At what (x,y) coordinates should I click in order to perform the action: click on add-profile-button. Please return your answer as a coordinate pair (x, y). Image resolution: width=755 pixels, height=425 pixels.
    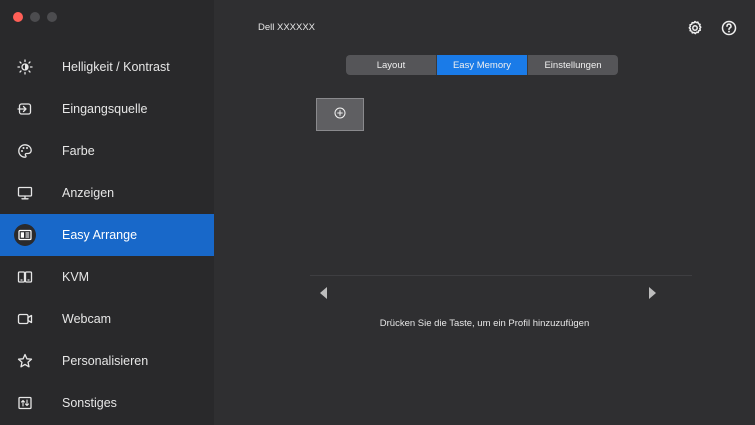
    Looking at the image, I should click on (340, 114).